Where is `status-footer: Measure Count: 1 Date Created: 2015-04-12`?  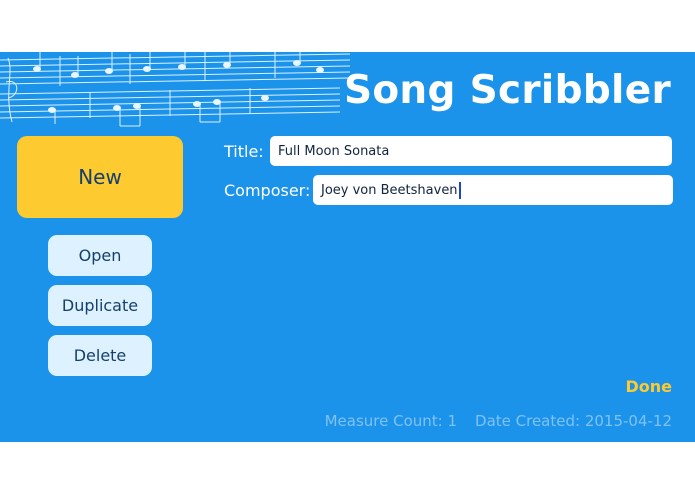 status-footer: Measure Count: 1 Date Created: 2015-04-12 is located at coordinates (489, 421).